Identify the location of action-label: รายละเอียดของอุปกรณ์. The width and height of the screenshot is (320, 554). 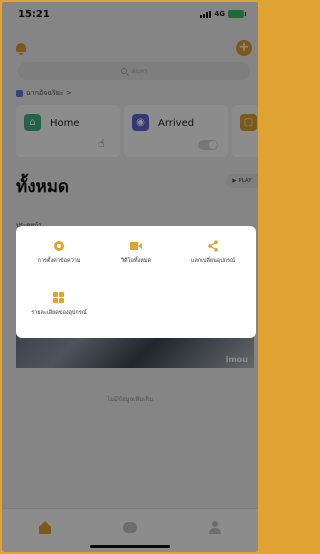
(59, 313).